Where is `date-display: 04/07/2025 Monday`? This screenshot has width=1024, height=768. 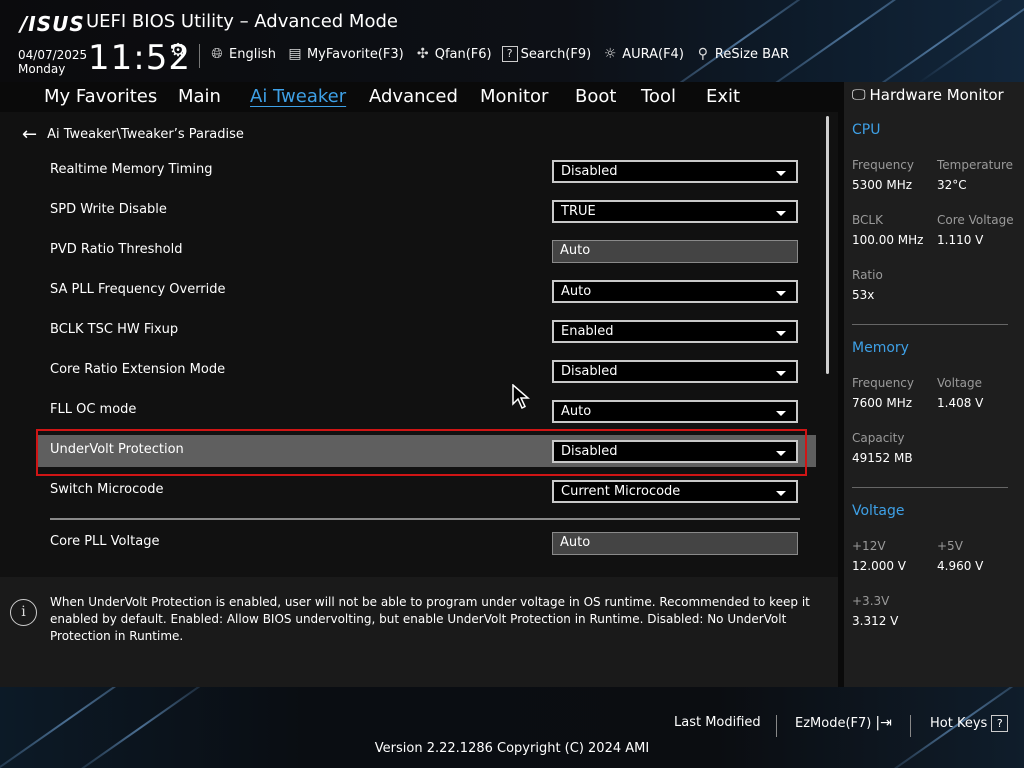 date-display: 04/07/2025 Monday is located at coordinates (52, 62).